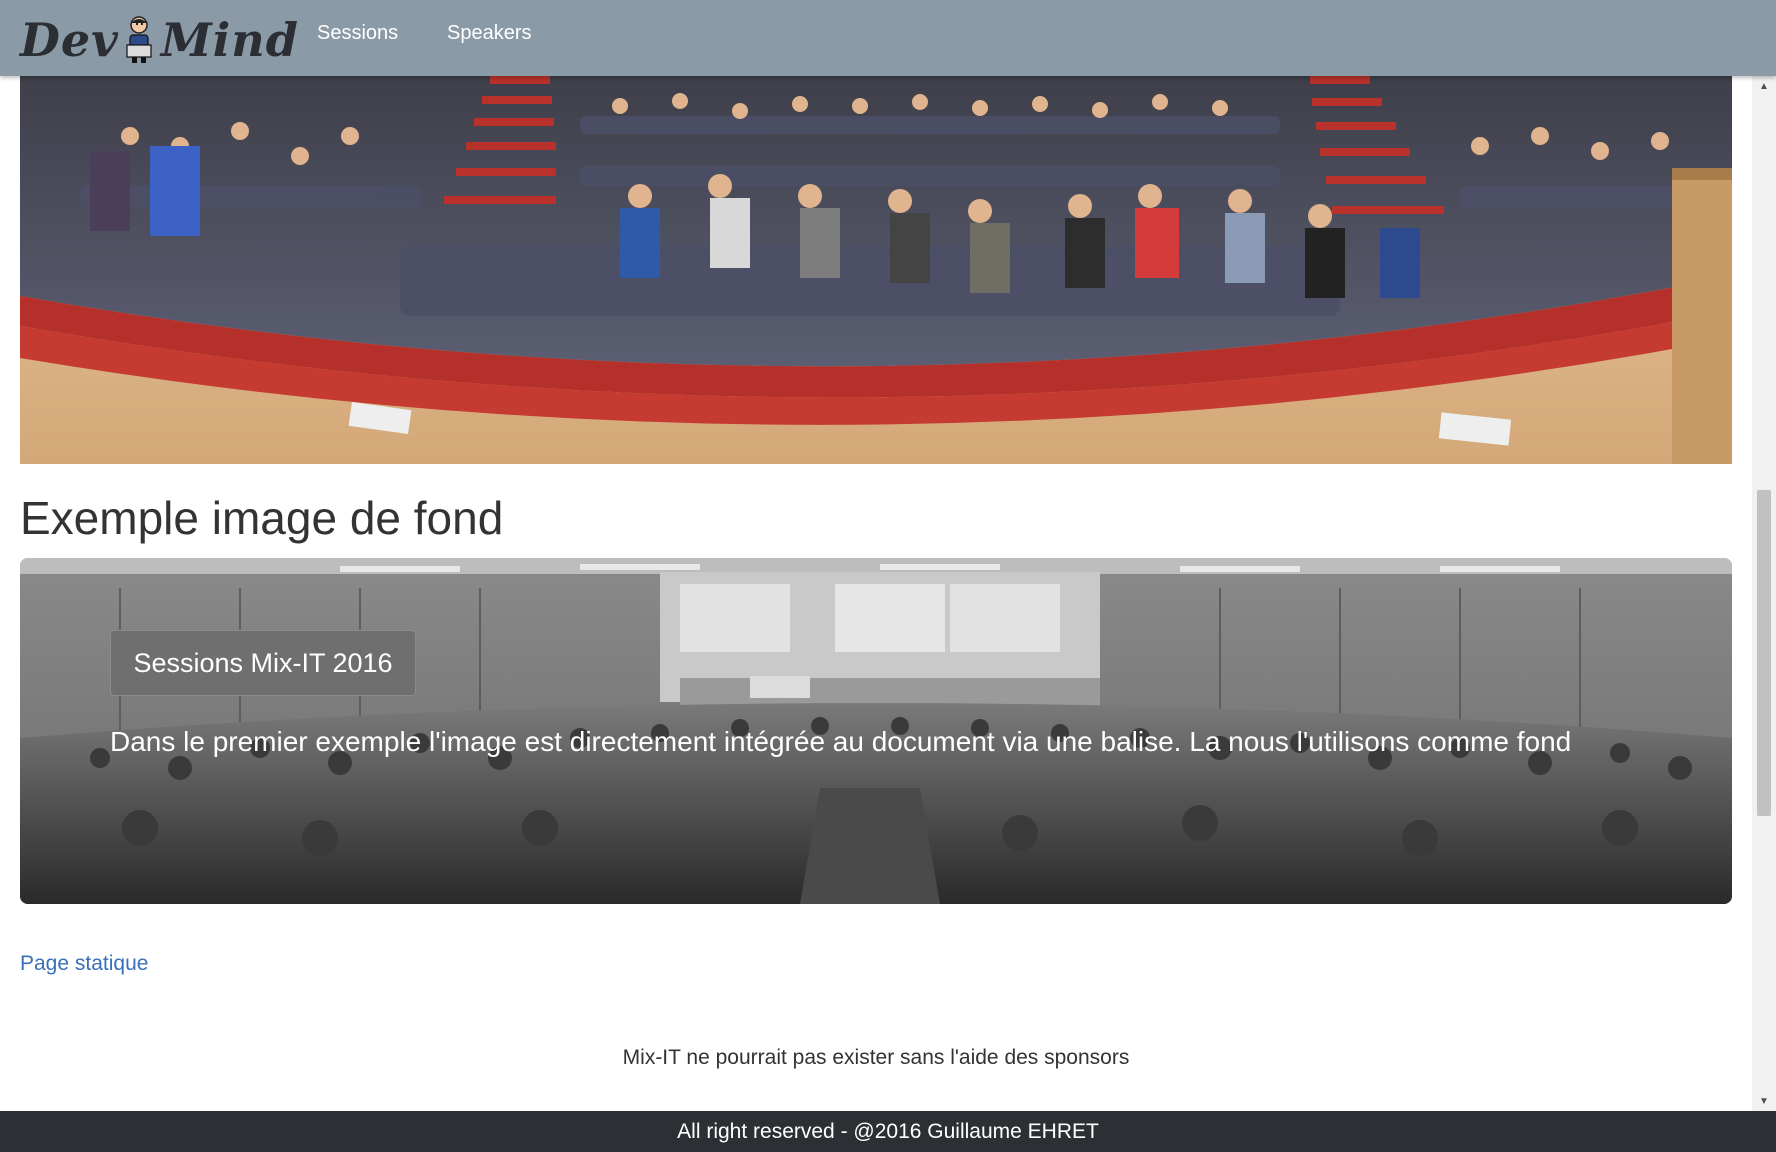 Image resolution: width=1776 pixels, height=1152 pixels. What do you see at coordinates (262, 518) in the screenshot?
I see `section-title: Exemple image de fond` at bounding box center [262, 518].